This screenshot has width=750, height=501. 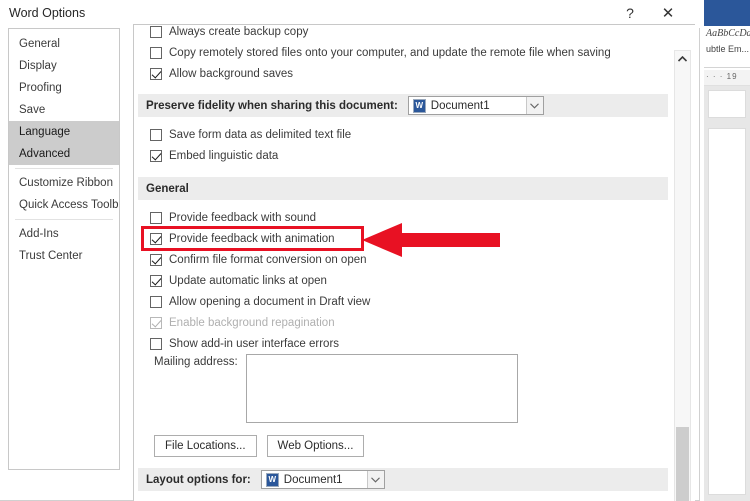 What do you see at coordinates (382, 388) in the screenshot?
I see `mailing-address-input` at bounding box center [382, 388].